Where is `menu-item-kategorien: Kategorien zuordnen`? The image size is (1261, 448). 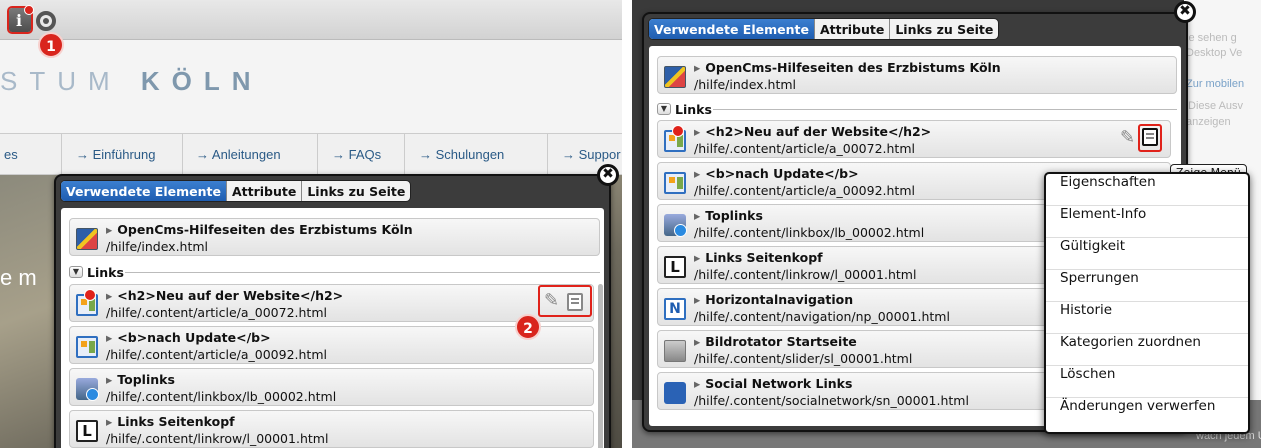 menu-item-kategorien: Kategorien zuordnen is located at coordinates (1147, 350).